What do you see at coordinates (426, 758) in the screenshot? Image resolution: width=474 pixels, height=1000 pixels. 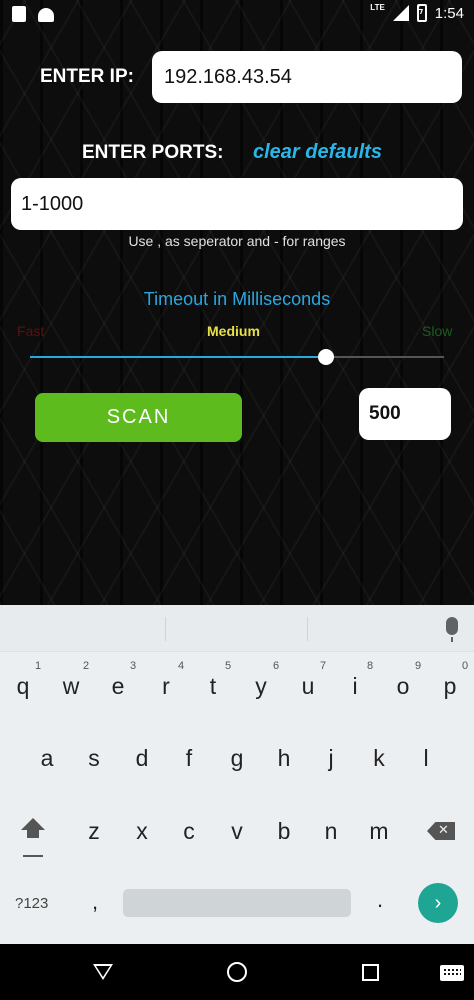 I see `key-l: l` at bounding box center [426, 758].